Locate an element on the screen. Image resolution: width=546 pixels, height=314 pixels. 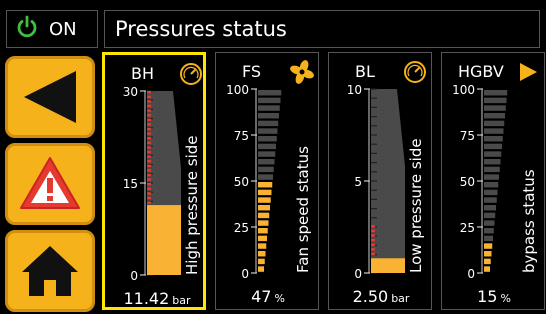
tick-label: 100 is located at coordinates (463, 90).